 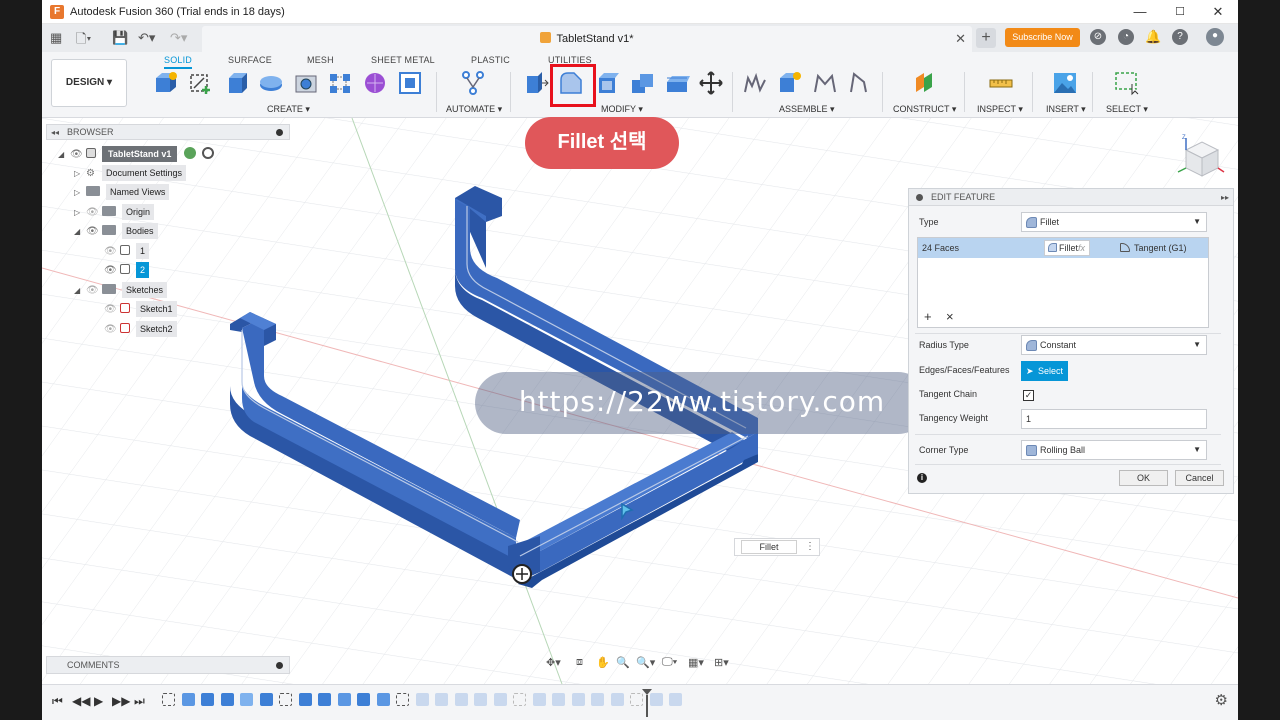 What do you see at coordinates (986, 38) in the screenshot?
I see `new-tab-button: +` at bounding box center [986, 38].